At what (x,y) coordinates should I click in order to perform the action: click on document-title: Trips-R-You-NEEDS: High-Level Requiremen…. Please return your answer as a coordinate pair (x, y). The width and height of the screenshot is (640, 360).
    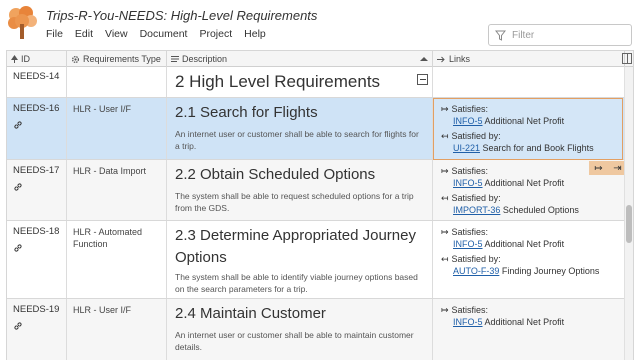
    Looking at the image, I should click on (182, 15).